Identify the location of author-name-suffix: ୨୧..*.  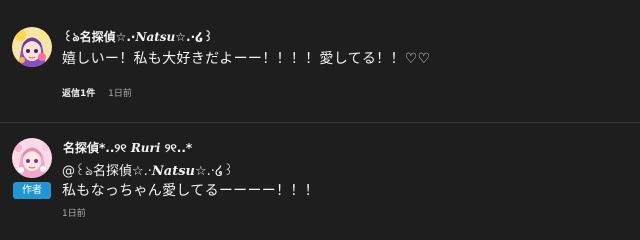
(176, 148).